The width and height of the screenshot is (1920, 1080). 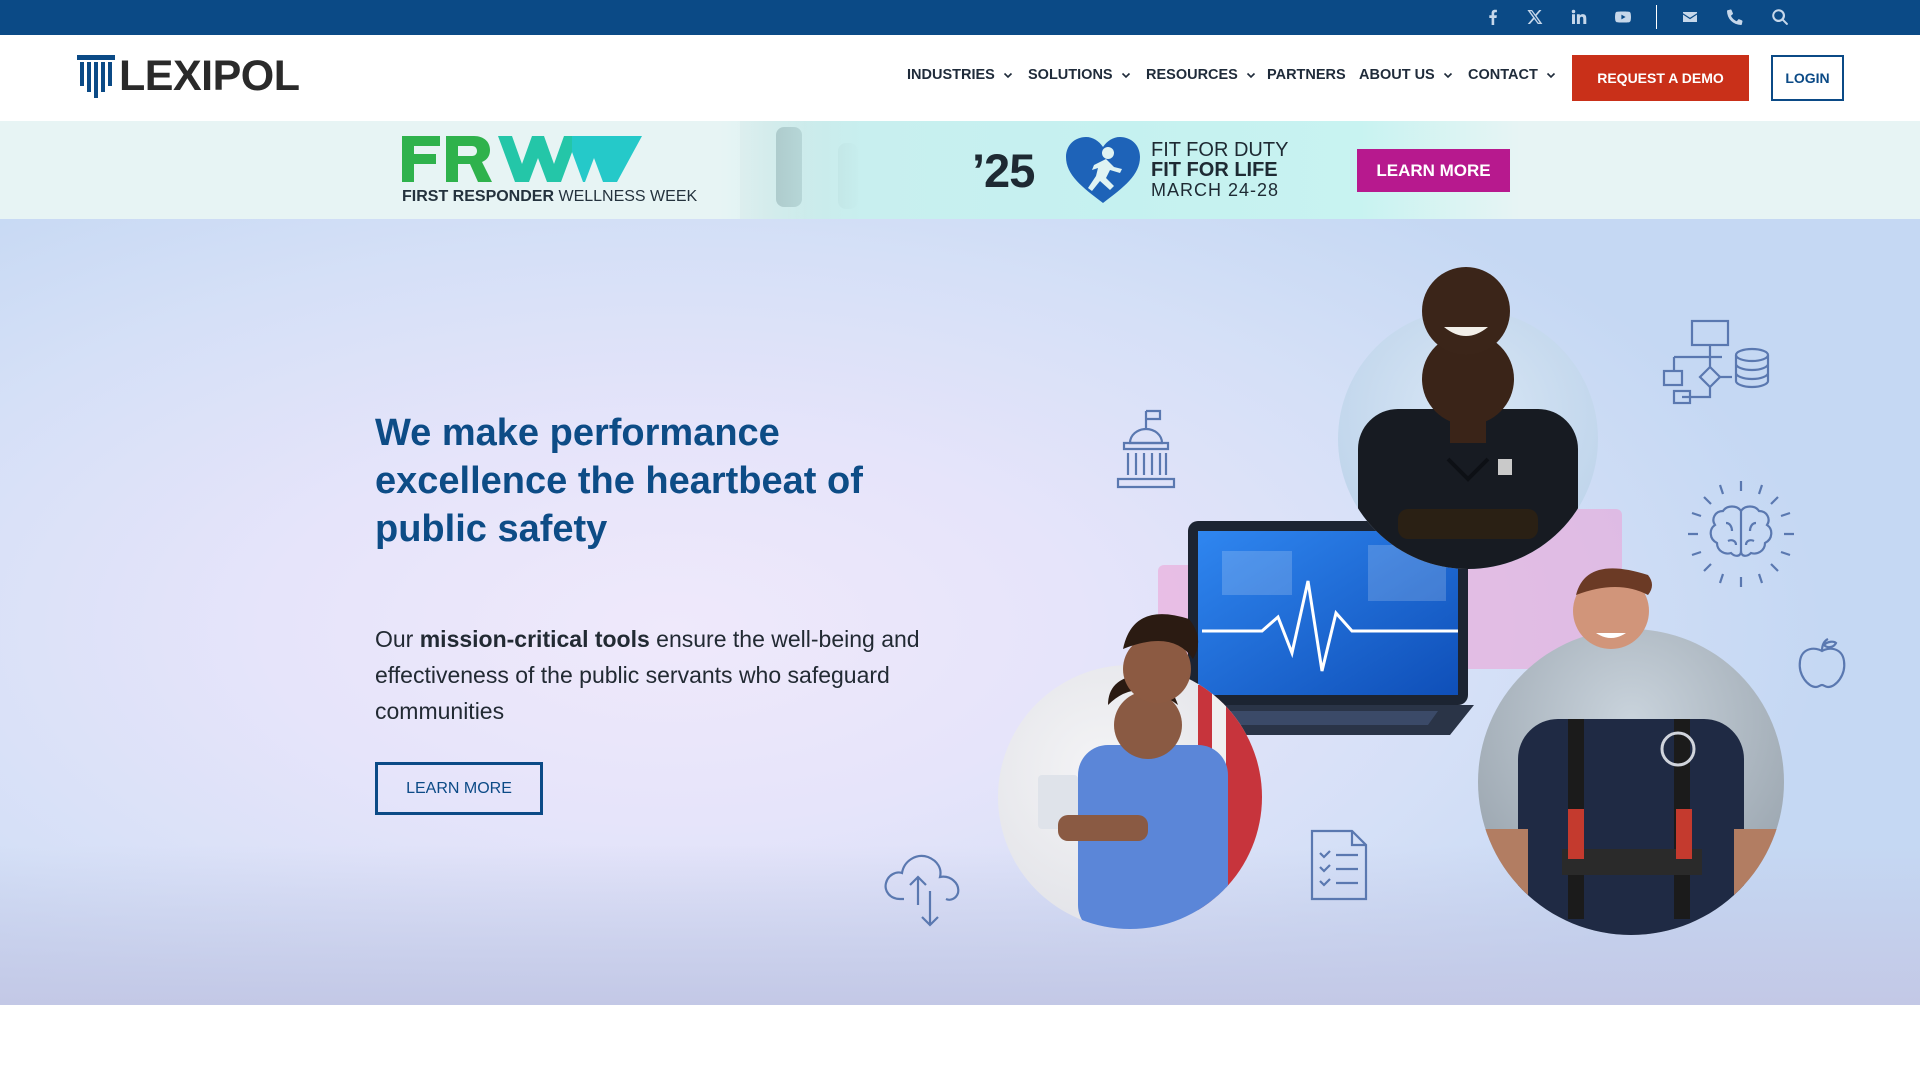 I want to click on nav-industries: INDUSTRIES, so click(x=960, y=75).